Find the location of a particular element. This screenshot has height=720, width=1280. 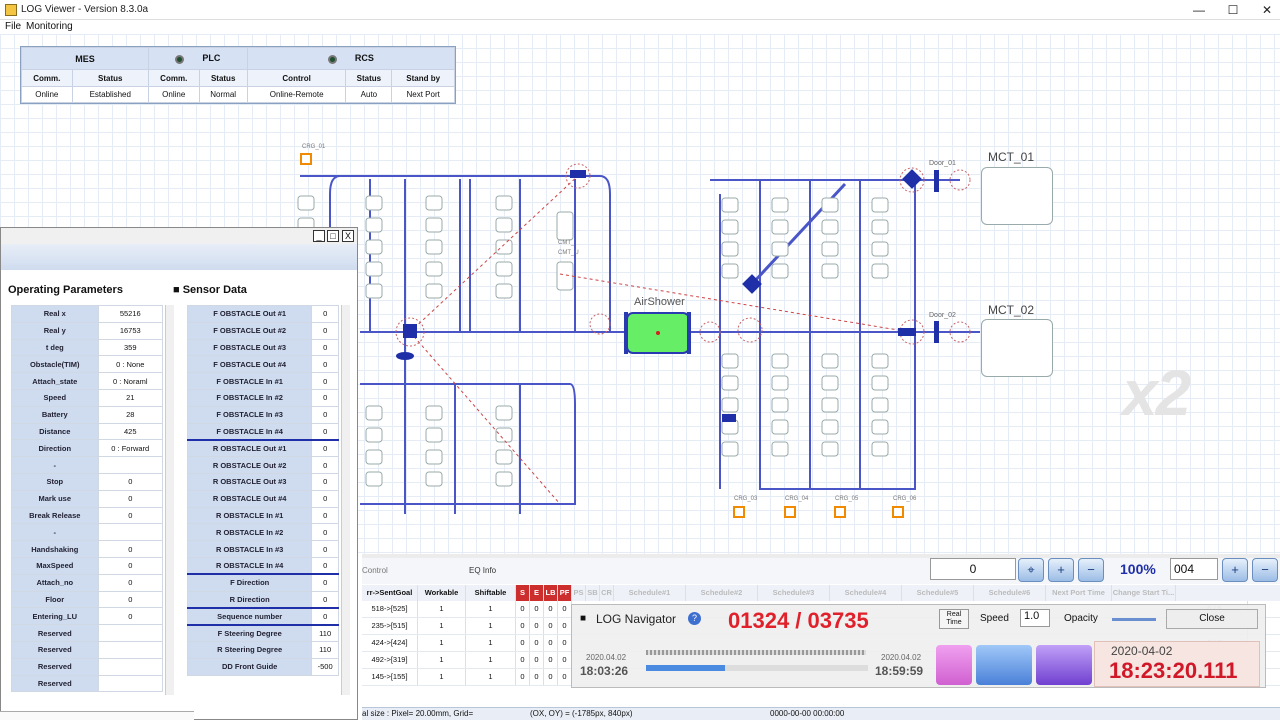

vehicle-zoom-out-button: − is located at coordinates (1265, 570).